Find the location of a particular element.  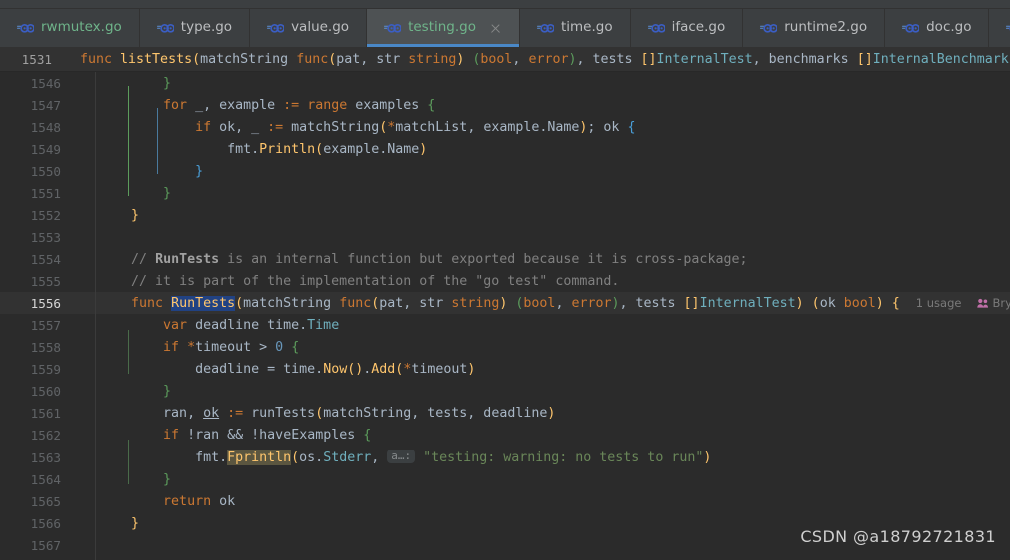

editor-tab-label: testing.go is located at coordinates (442, 27).